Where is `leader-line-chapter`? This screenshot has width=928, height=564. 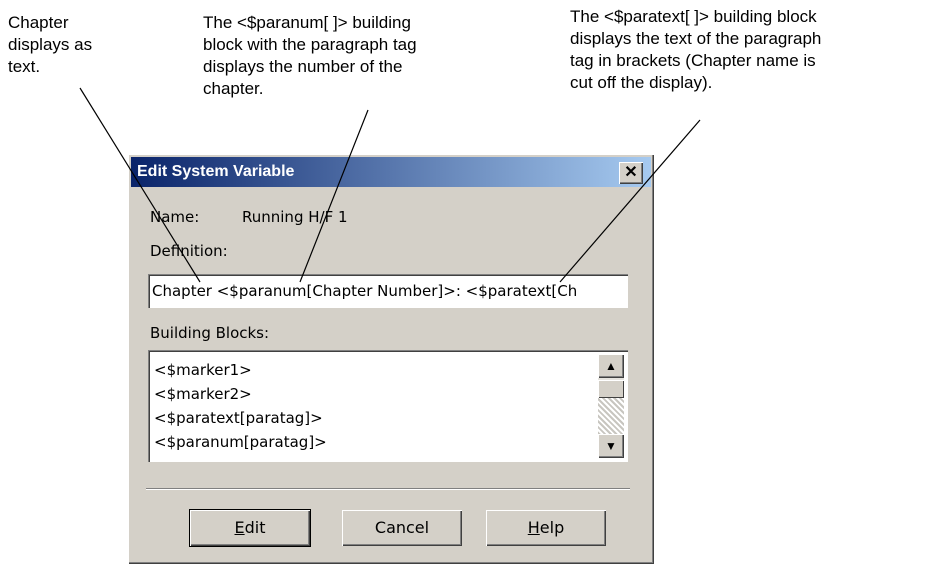 leader-line-chapter is located at coordinates (140, 185).